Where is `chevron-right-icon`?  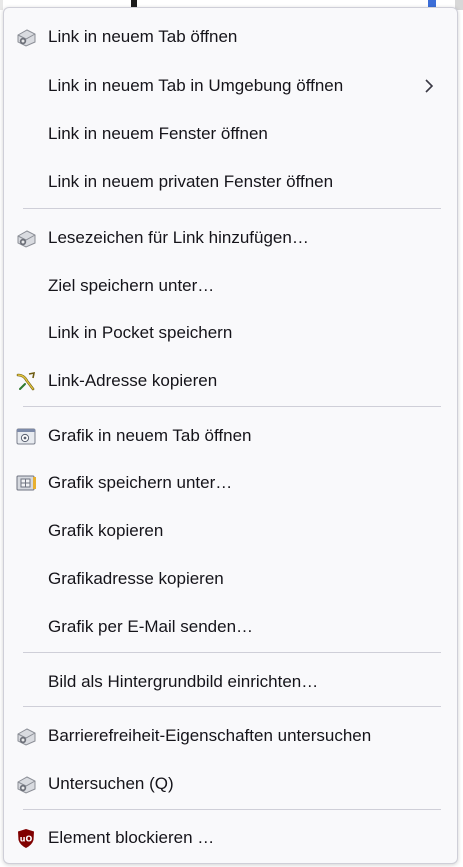 chevron-right-icon is located at coordinates (429, 86).